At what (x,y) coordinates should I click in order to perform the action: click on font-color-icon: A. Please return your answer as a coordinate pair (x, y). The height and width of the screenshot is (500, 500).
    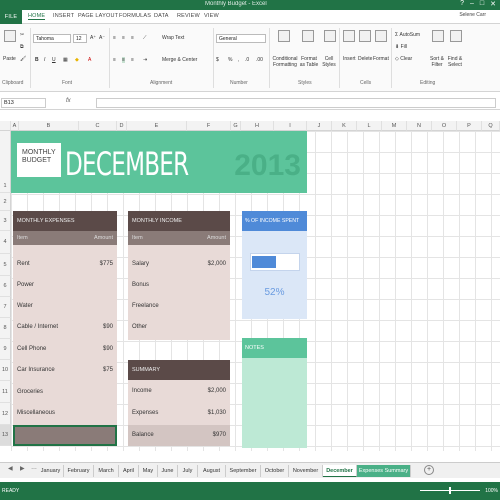
    Looking at the image, I should click on (89, 60).